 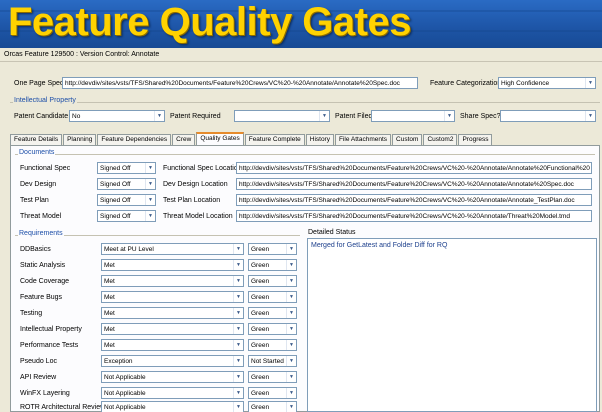 I want to click on tab-planning: Planning, so click(x=80, y=139).